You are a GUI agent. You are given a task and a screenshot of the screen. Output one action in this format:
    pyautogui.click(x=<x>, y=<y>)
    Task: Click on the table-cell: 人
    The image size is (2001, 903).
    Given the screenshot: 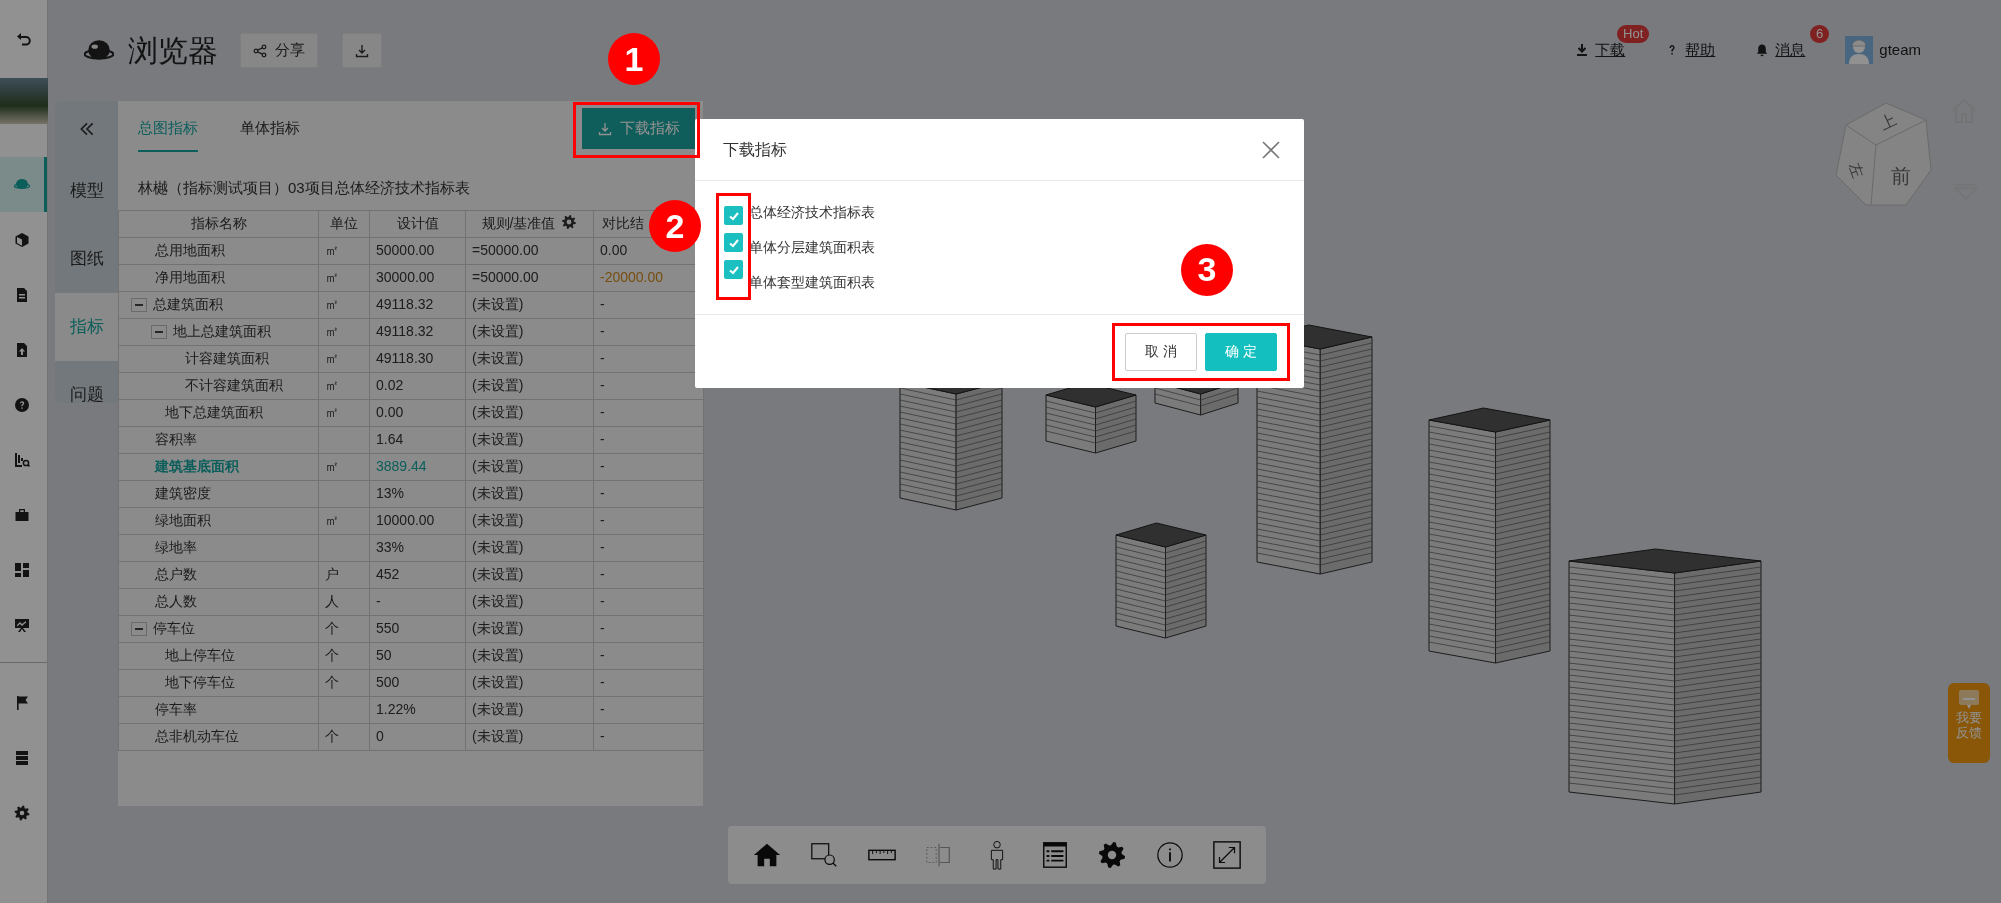 What is the action you would take?
    pyautogui.click(x=344, y=601)
    